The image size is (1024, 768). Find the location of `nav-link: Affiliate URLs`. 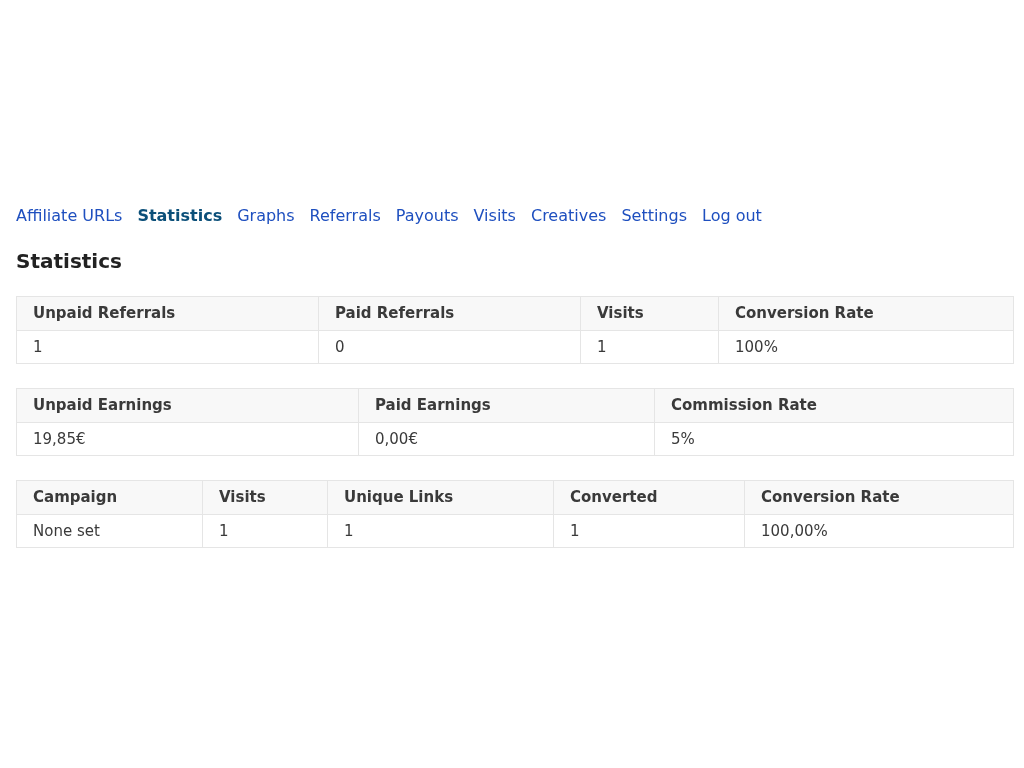

nav-link: Affiliate URLs is located at coordinates (69, 216).